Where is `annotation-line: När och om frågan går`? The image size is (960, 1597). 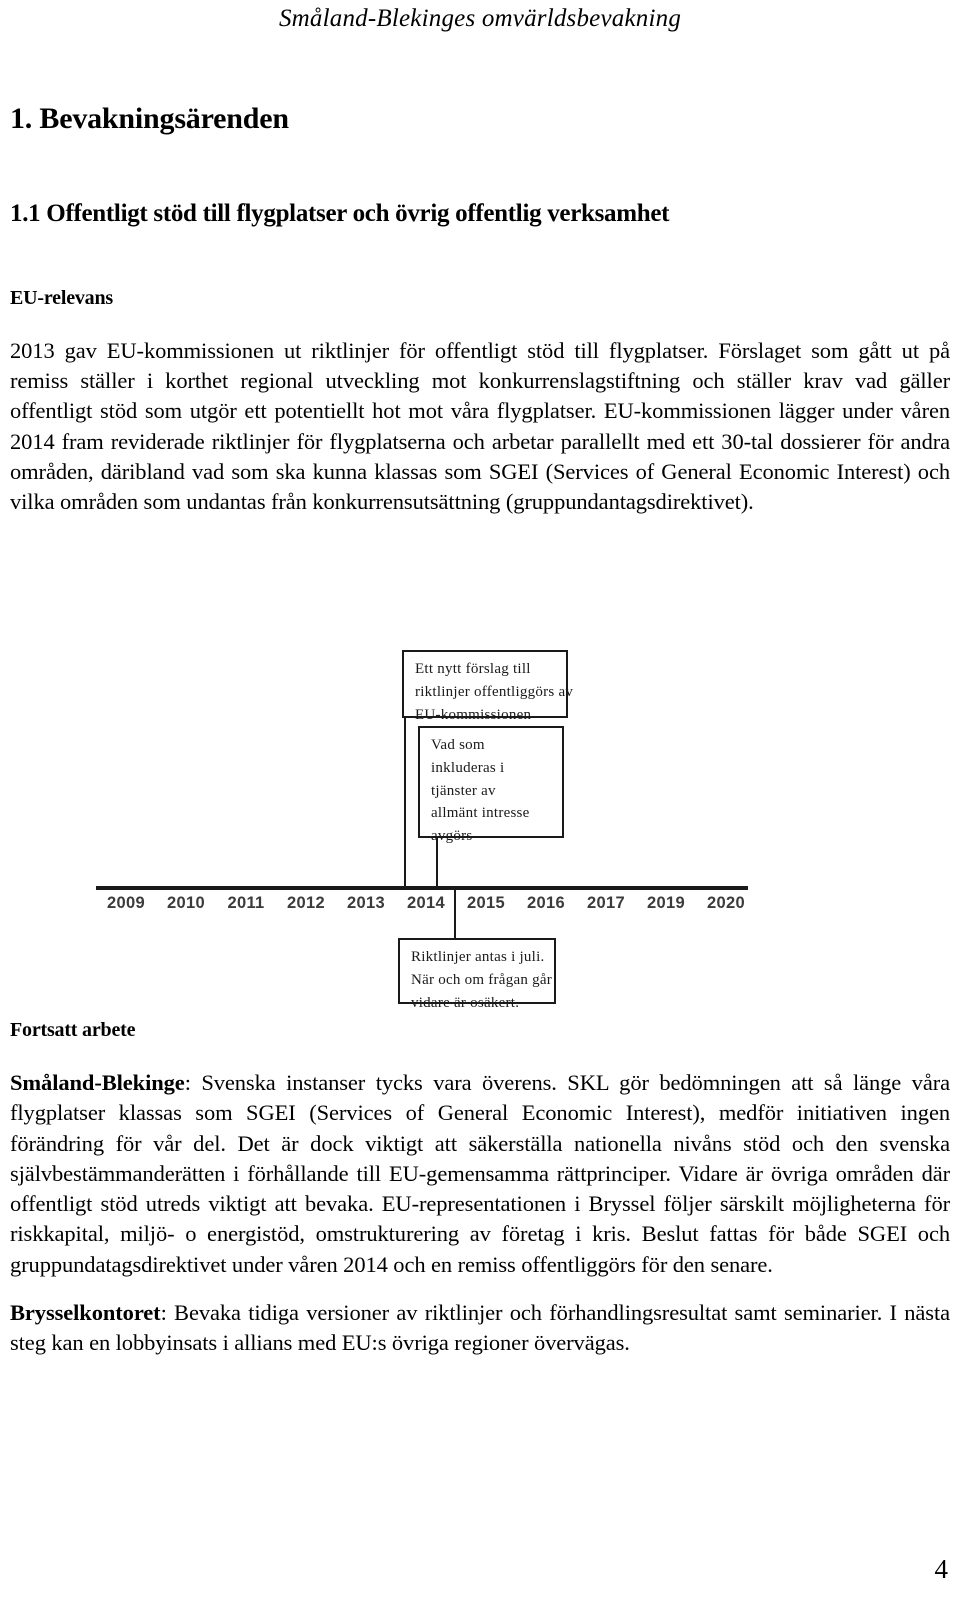 annotation-line: När och om frågan går is located at coordinates (482, 979).